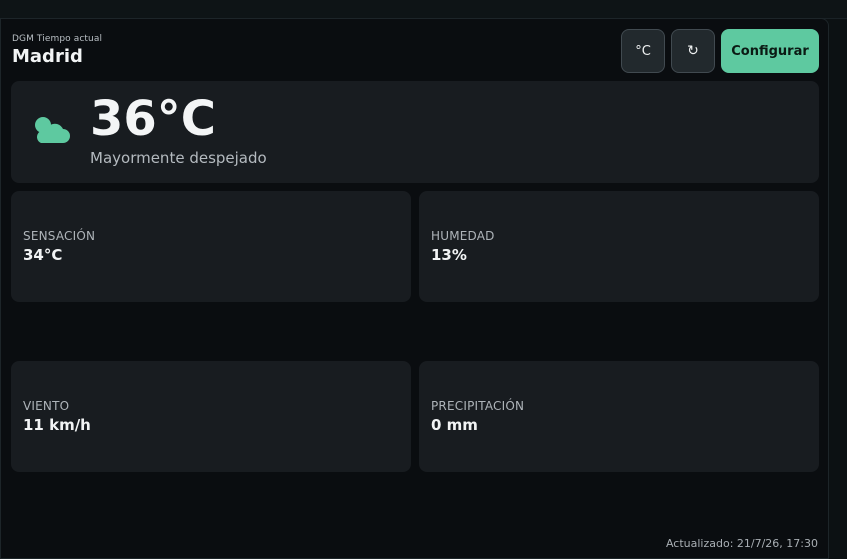  I want to click on partly-cloudy-icon, so click(52, 130).